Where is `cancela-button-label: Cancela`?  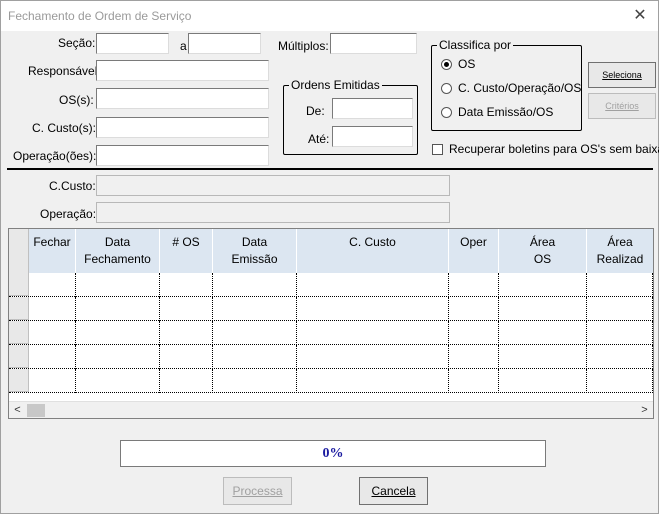 cancela-button-label: Cancela is located at coordinates (393, 491).